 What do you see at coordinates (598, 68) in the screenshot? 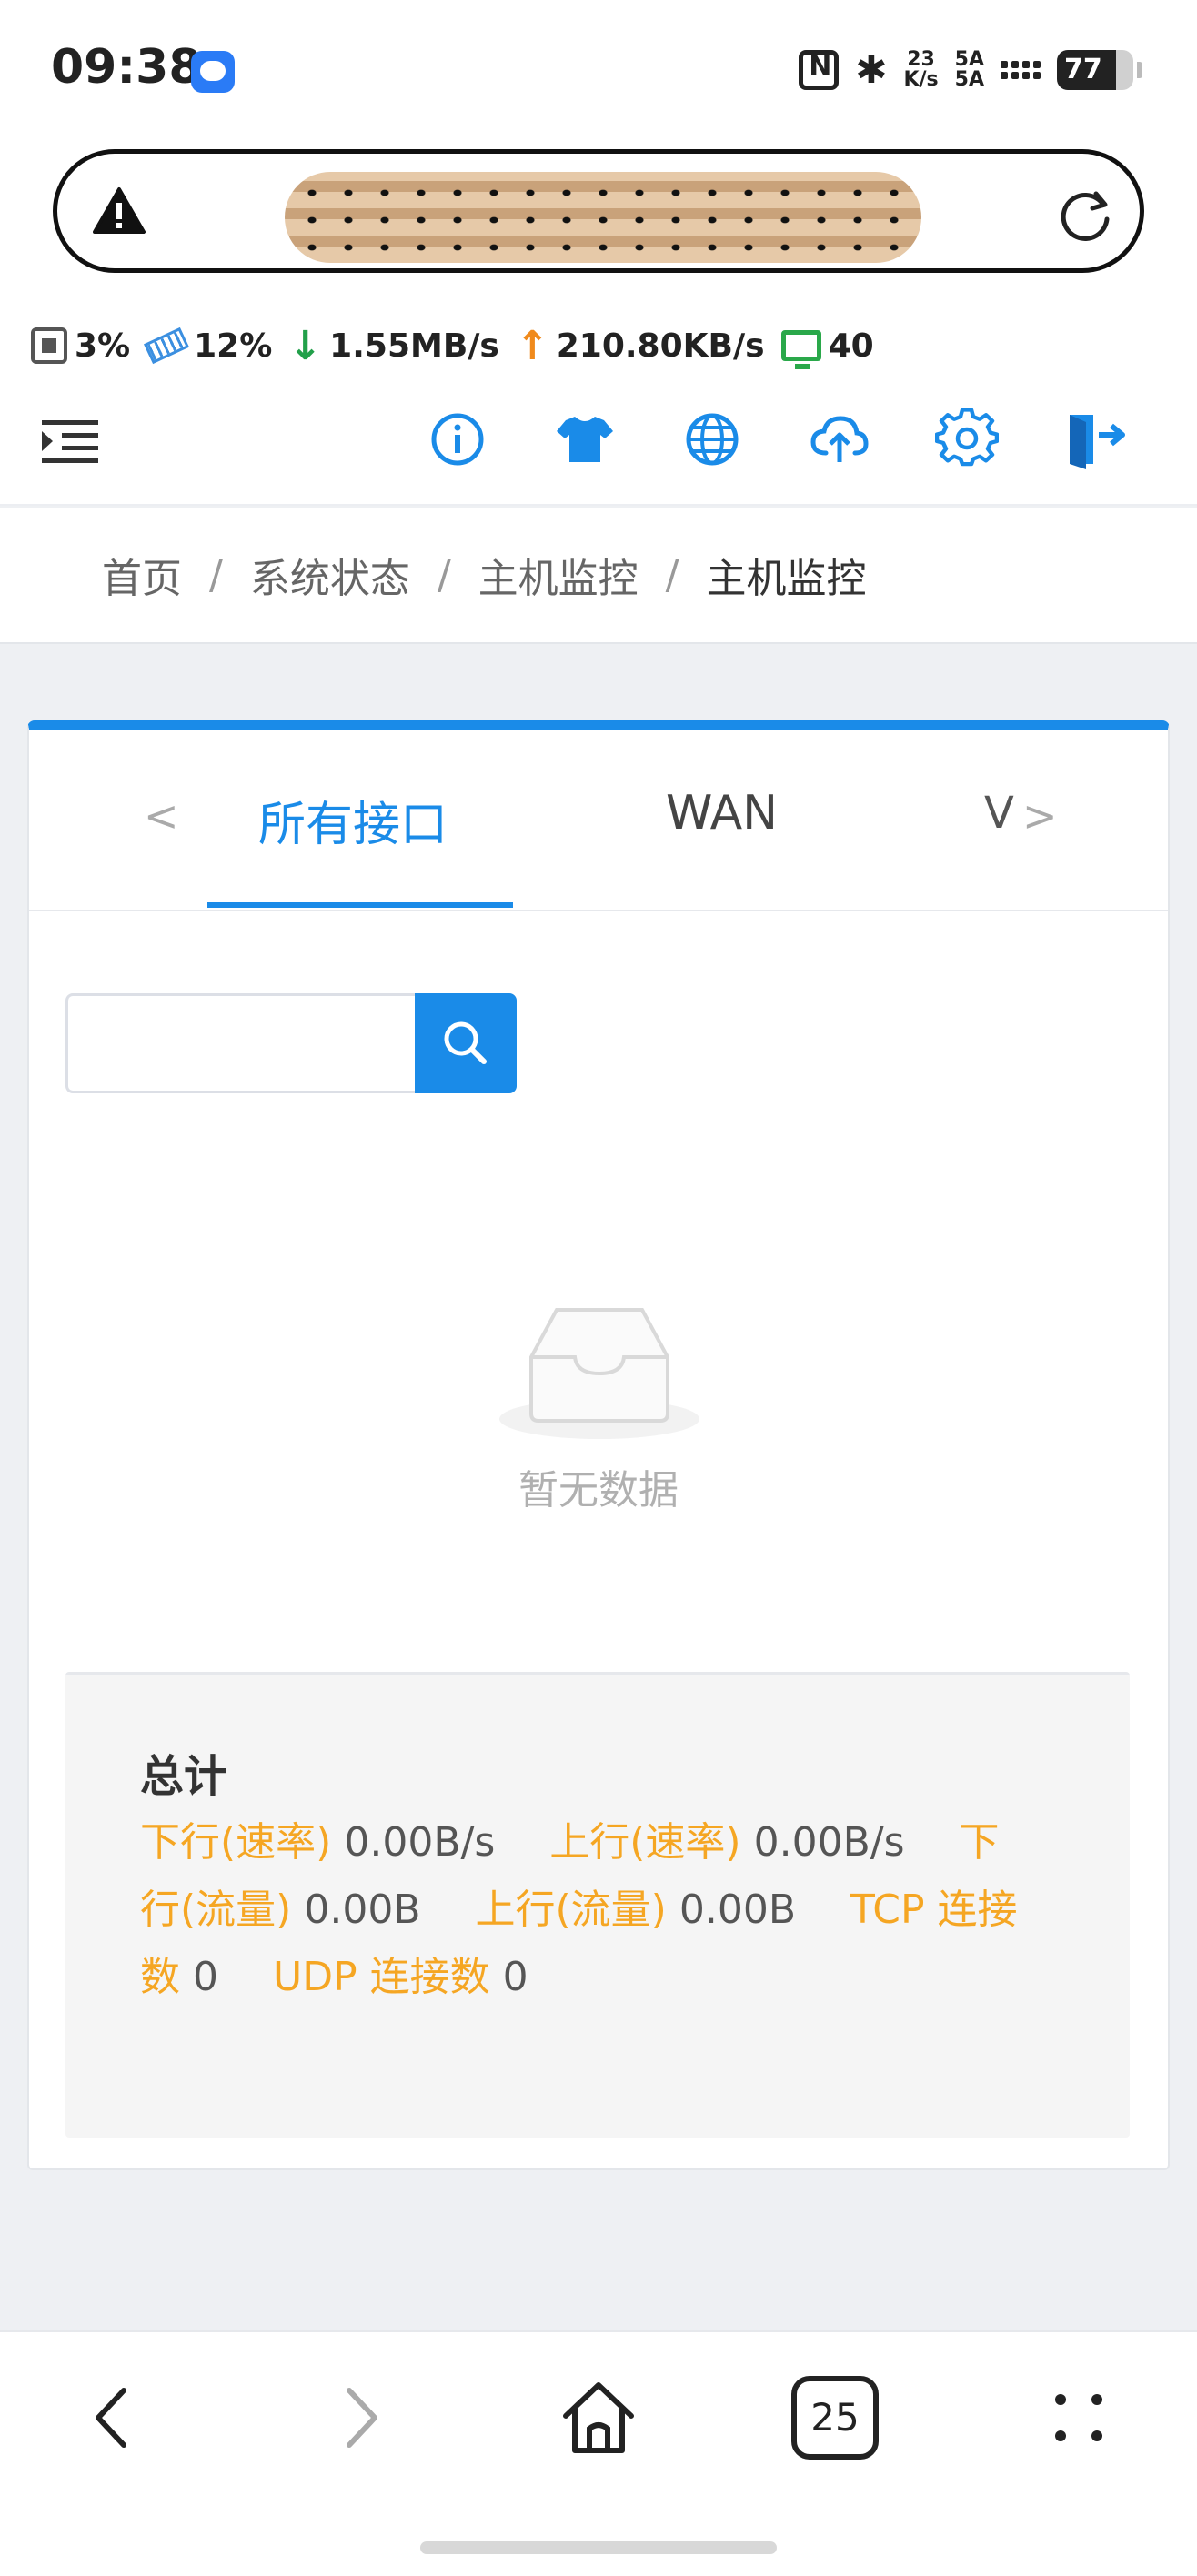
I see `status-bar: 09:38 ✱ 23 K/s 5A 5A 77` at bounding box center [598, 68].